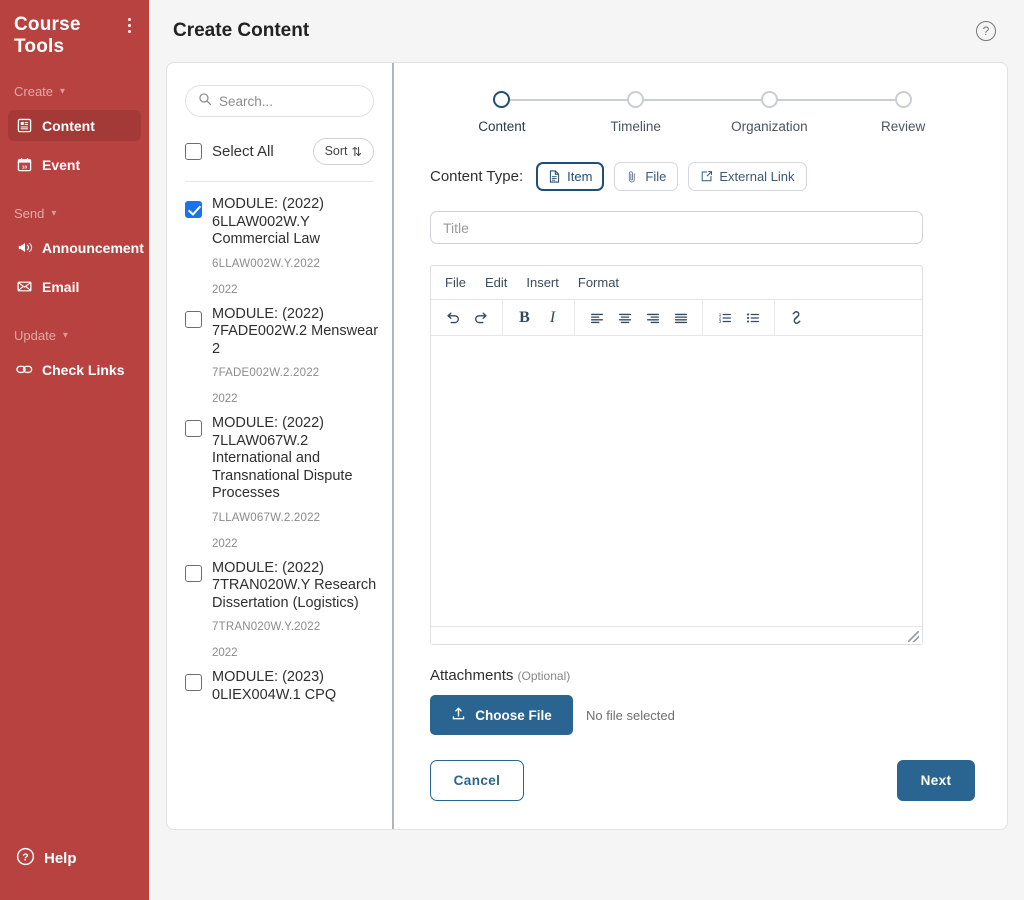  I want to click on content-type-label: Content Type:, so click(477, 176).